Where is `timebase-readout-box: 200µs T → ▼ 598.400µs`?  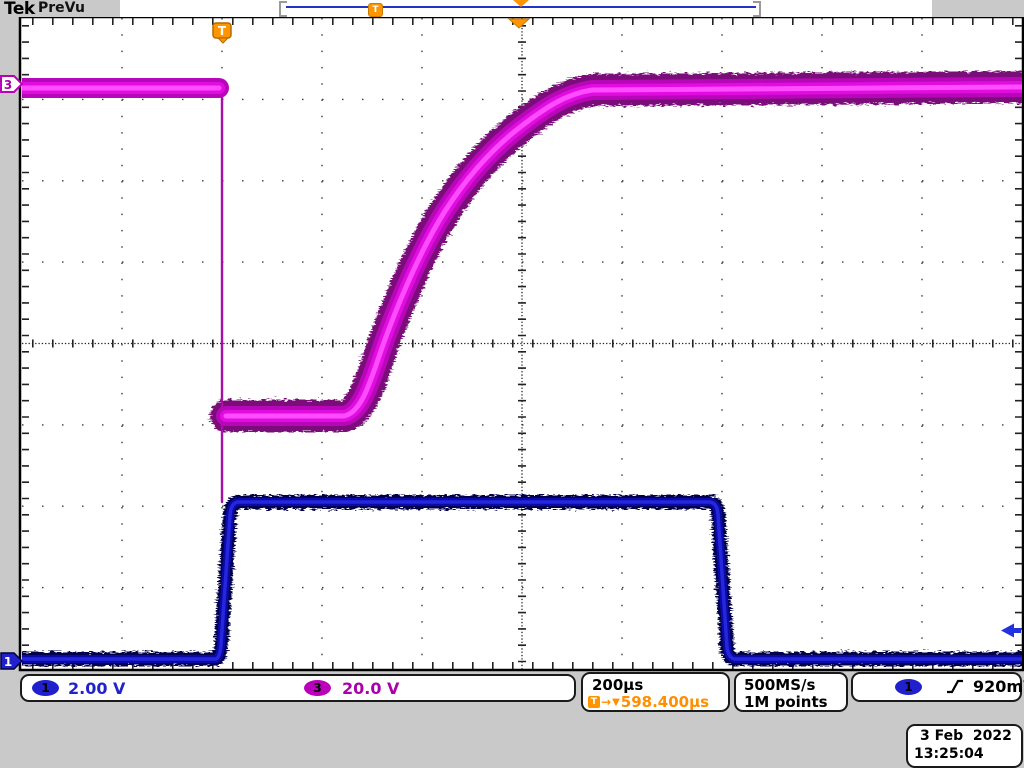
timebase-readout-box: 200µs T → ▼ 598.400µs is located at coordinates (655, 692).